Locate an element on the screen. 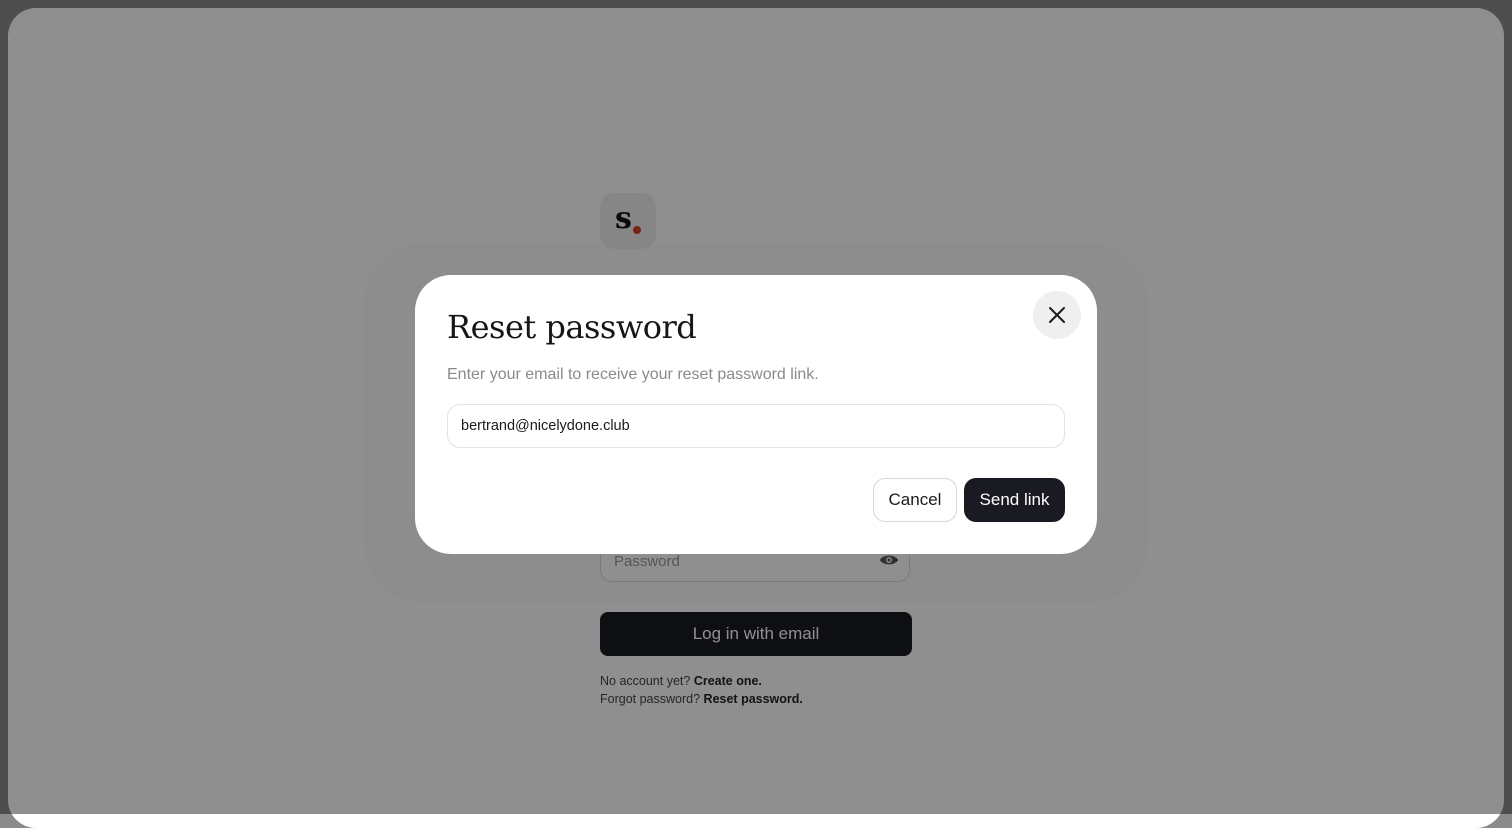 Image resolution: width=1512 pixels, height=828 pixels. email-input is located at coordinates (756, 426).